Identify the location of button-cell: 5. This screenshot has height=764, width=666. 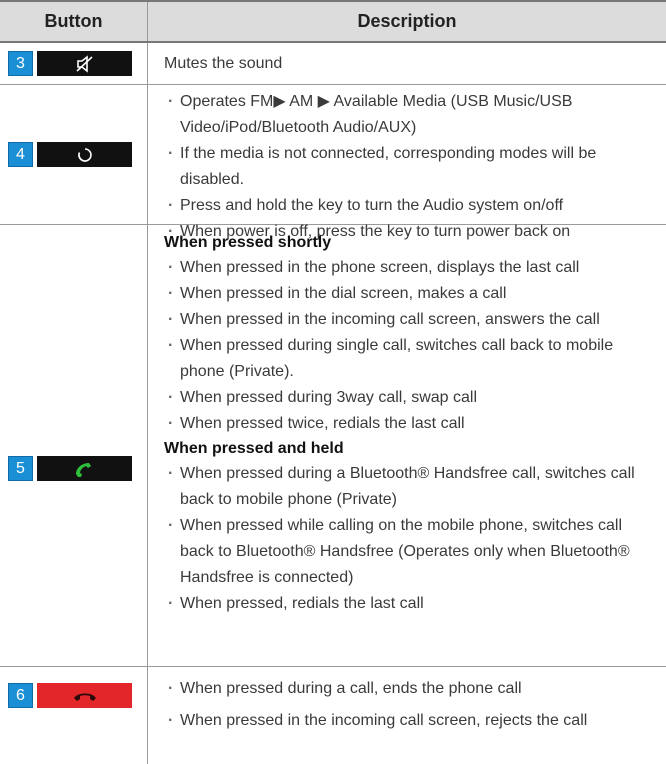
(74, 445).